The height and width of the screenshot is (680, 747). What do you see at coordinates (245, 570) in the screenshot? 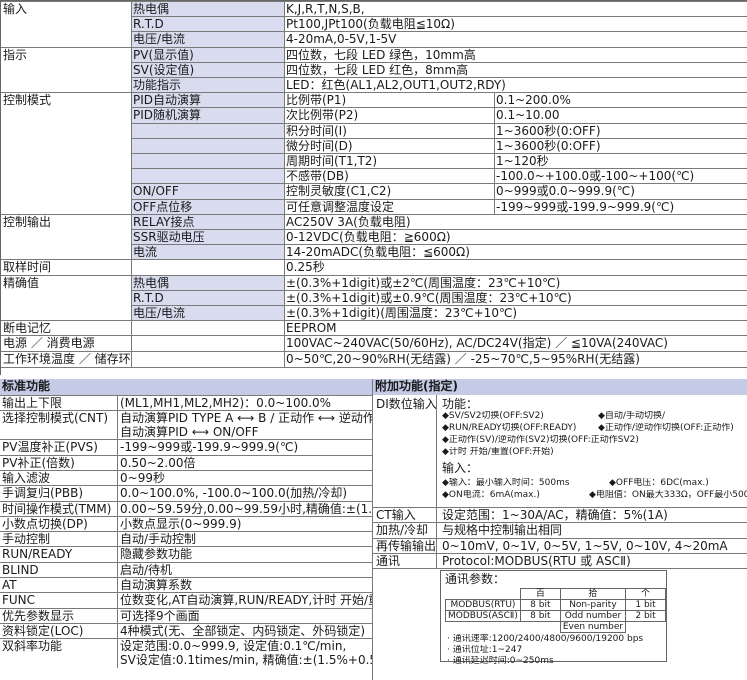
I see `function-value: 启动/待机` at bounding box center [245, 570].